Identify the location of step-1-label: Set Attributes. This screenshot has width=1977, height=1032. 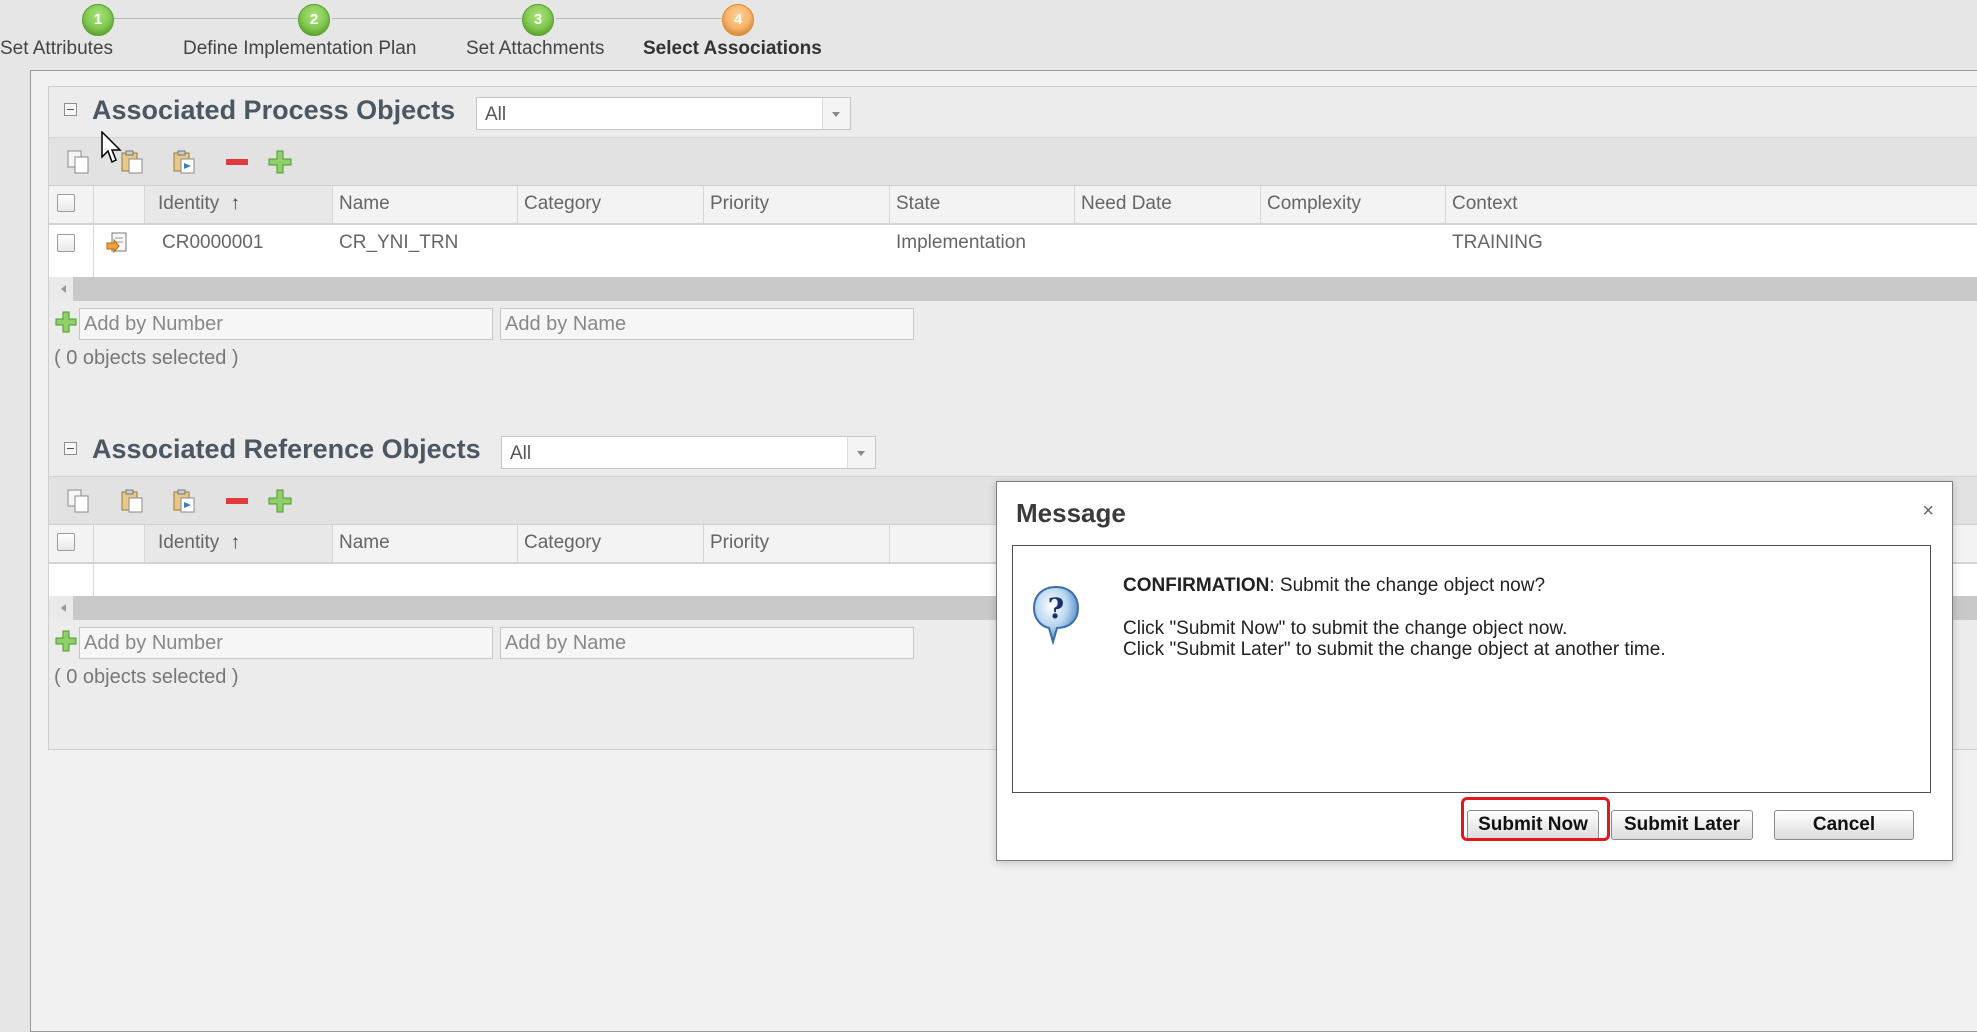
(56, 49).